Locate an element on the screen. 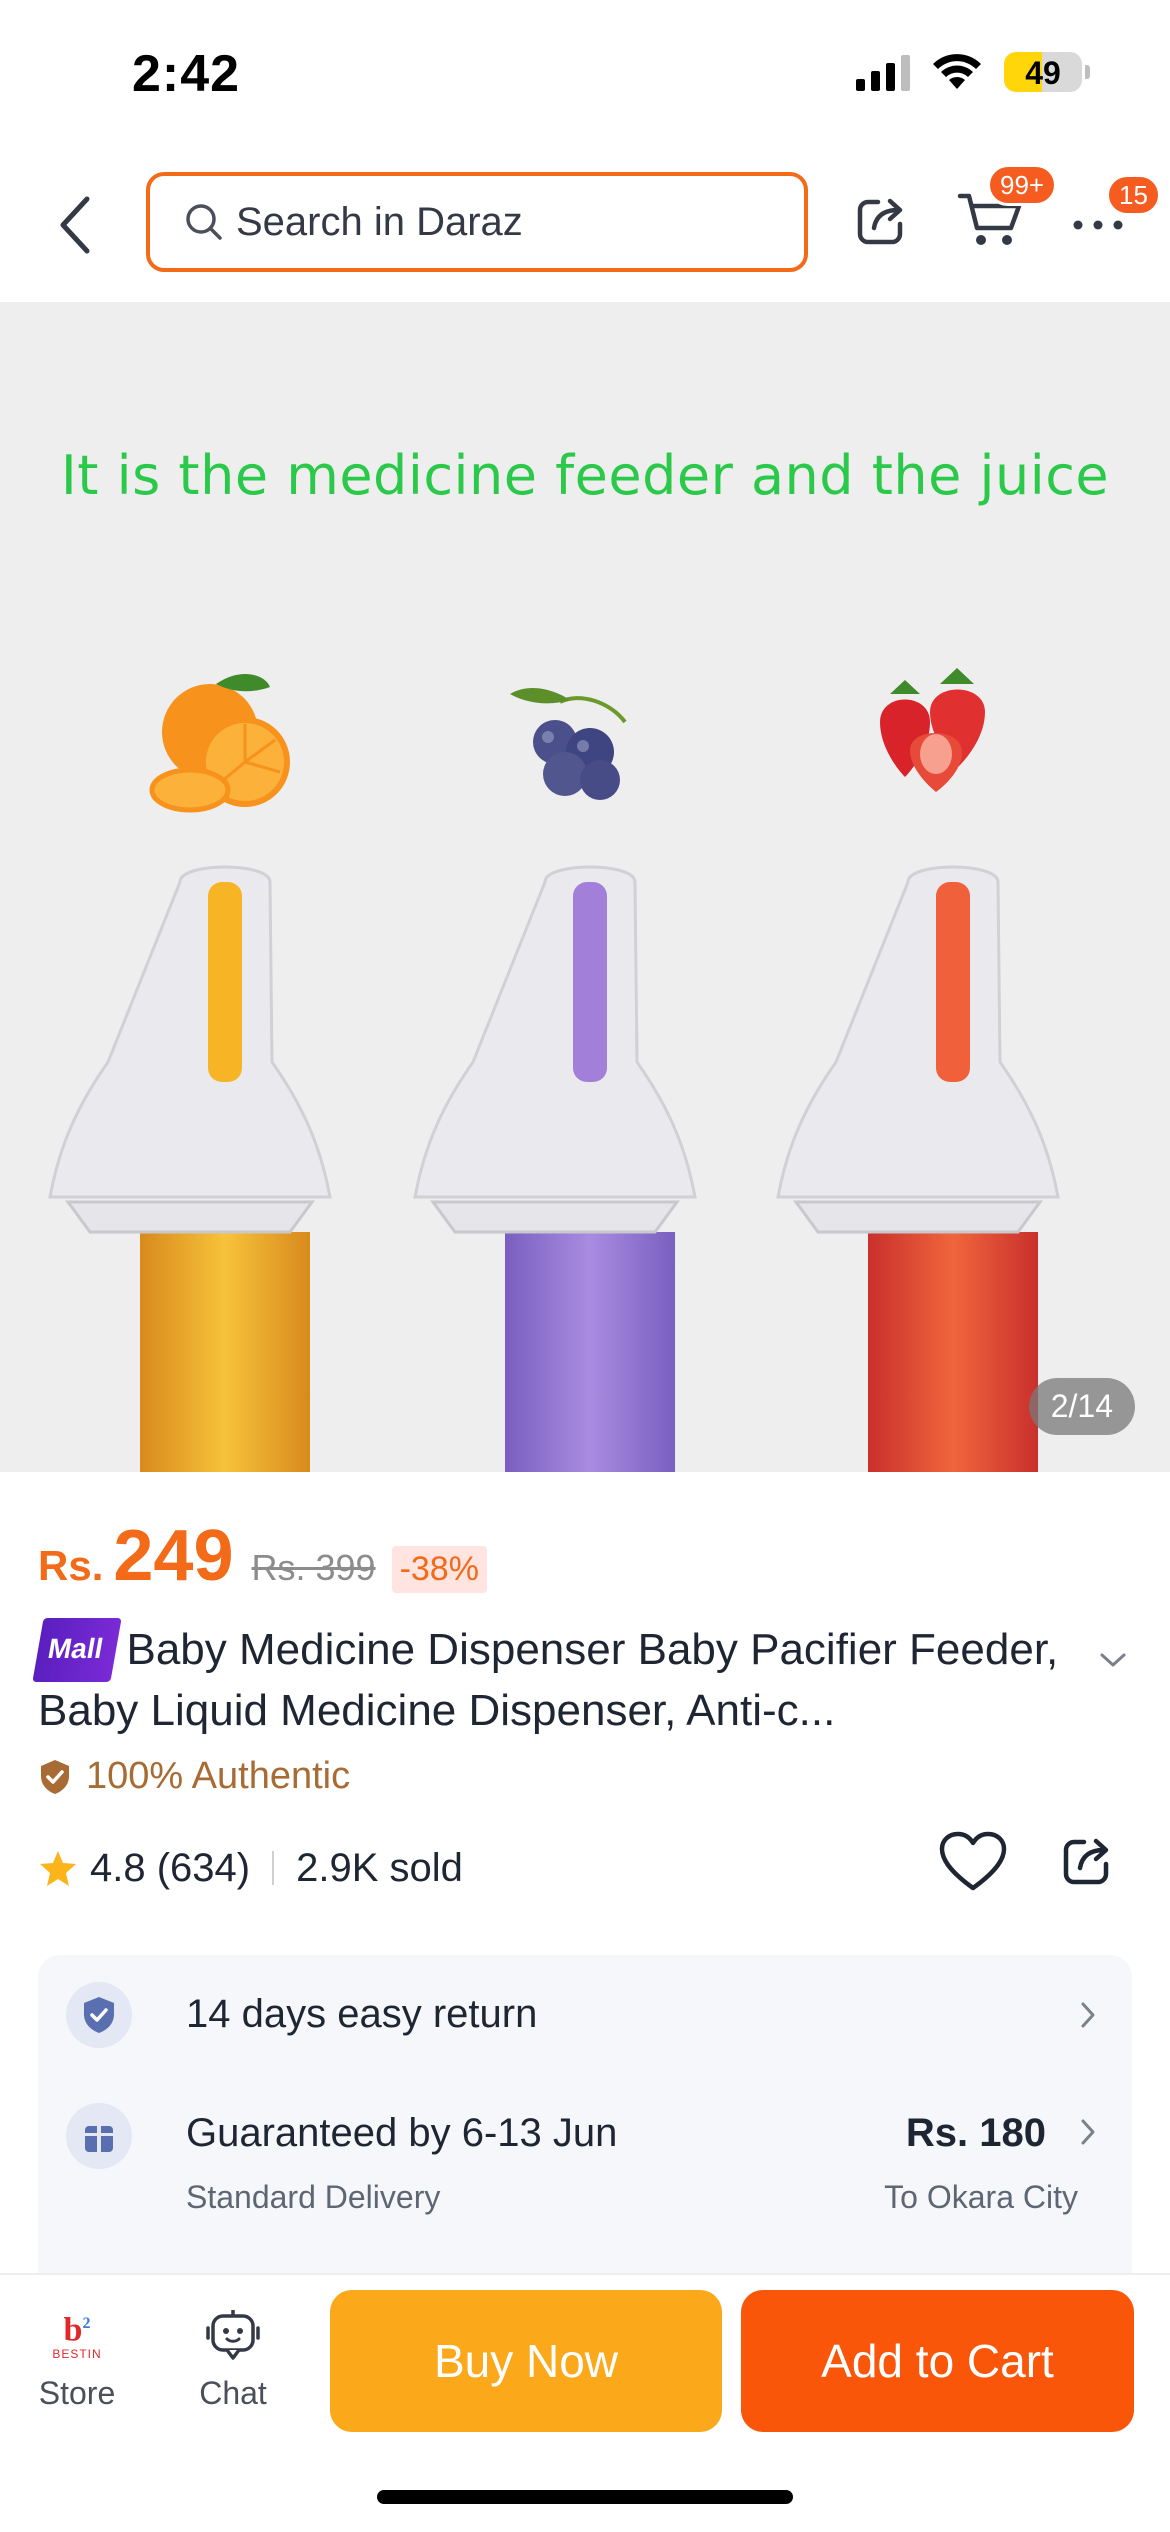  share-button is located at coordinates (882, 220).